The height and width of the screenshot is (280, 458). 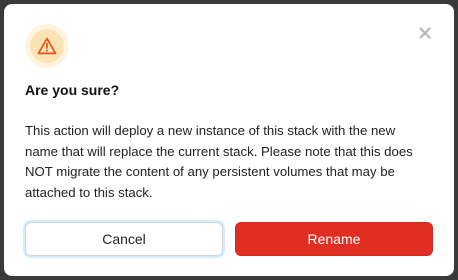 I want to click on close-button, so click(x=425, y=33).